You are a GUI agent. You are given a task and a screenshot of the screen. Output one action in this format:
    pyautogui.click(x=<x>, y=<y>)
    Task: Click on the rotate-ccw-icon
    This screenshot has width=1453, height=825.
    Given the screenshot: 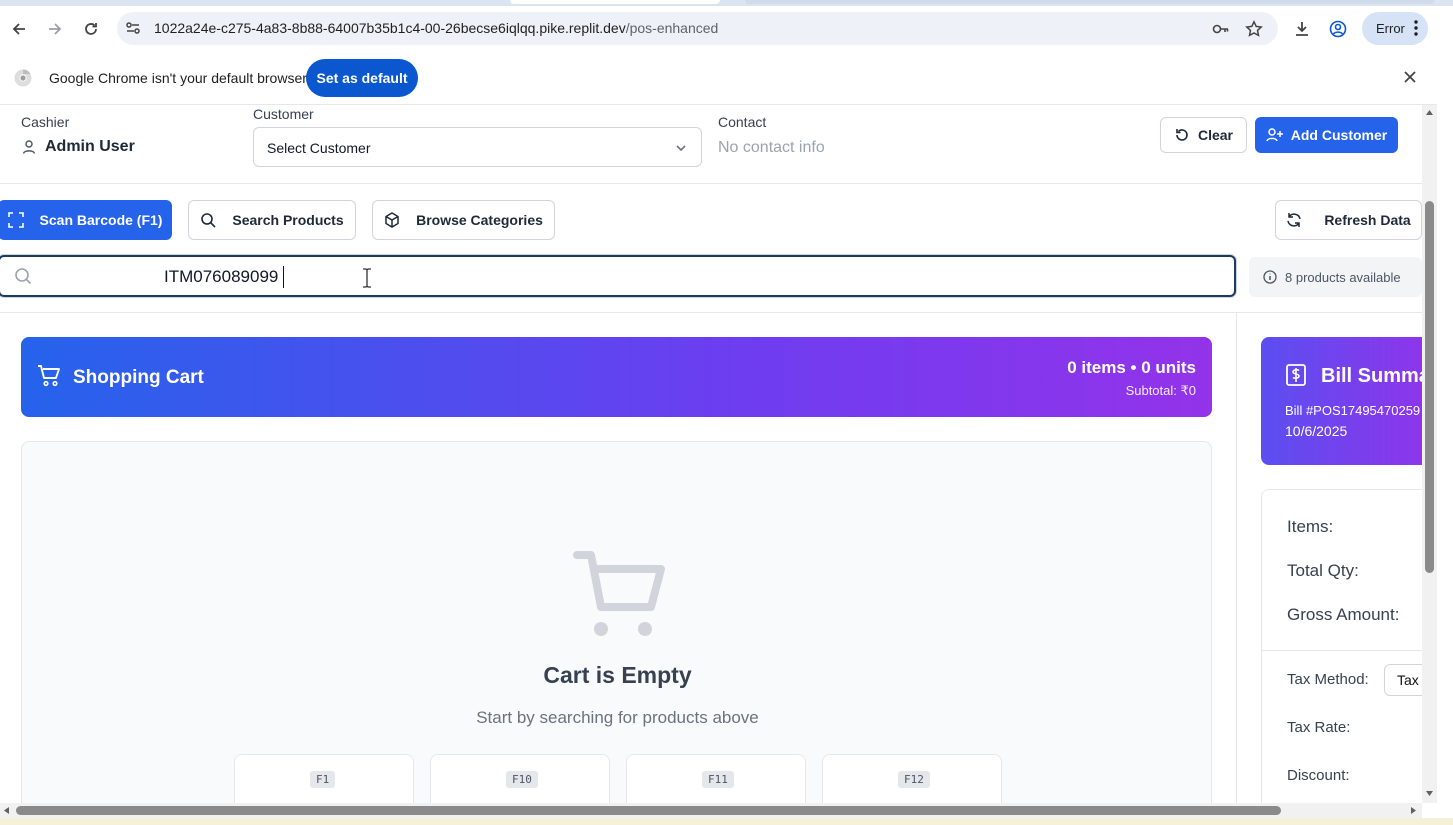 What is the action you would take?
    pyautogui.click(x=1182, y=135)
    